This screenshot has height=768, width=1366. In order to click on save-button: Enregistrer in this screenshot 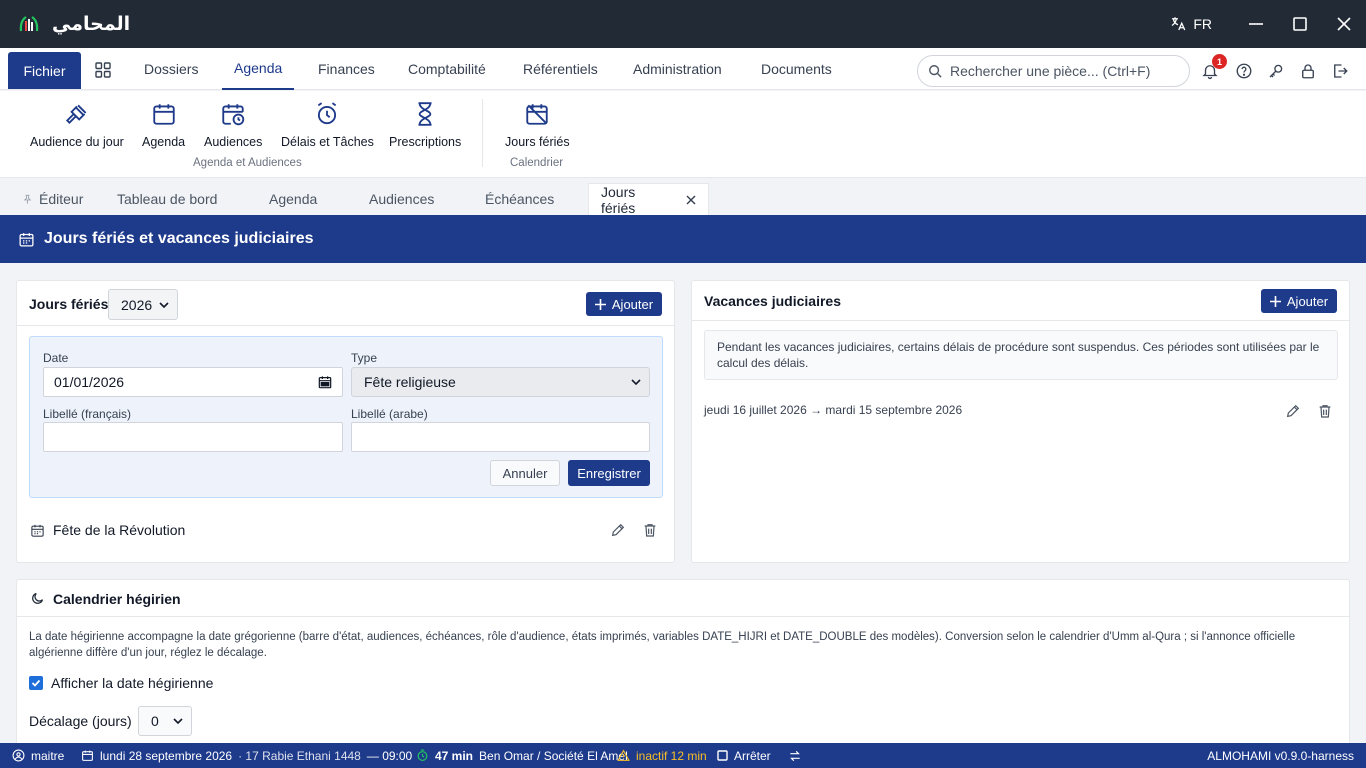, I will do `click(609, 473)`.